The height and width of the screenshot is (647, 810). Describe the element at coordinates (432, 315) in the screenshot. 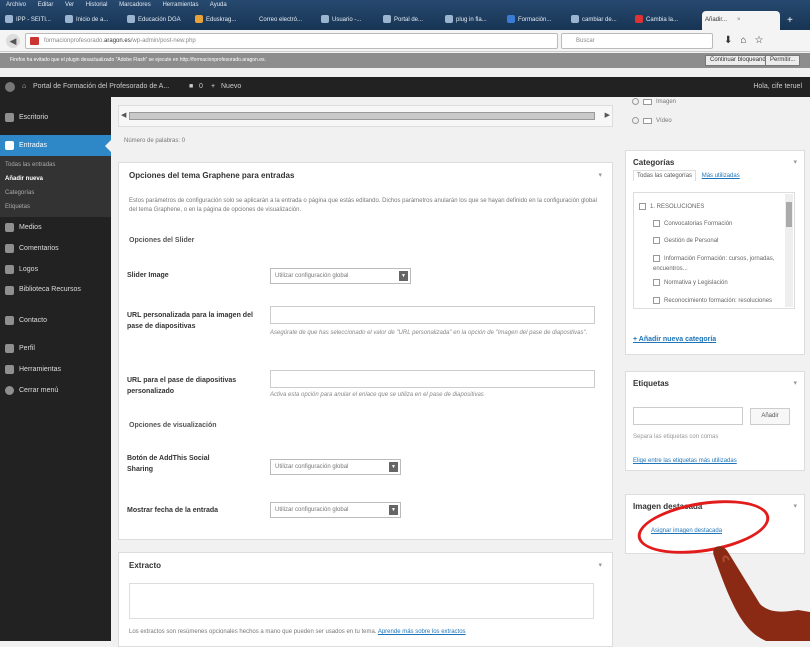

I see `custom-url-input` at that location.